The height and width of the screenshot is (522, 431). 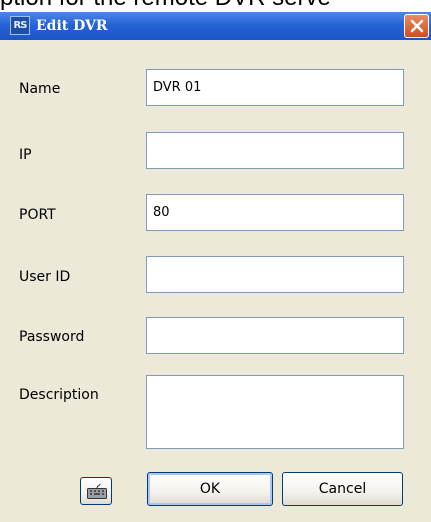 What do you see at coordinates (275, 150) in the screenshot?
I see `ip-field` at bounding box center [275, 150].